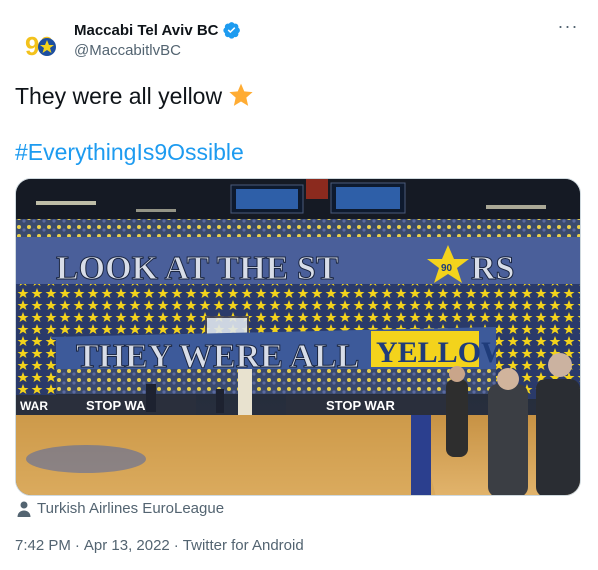  What do you see at coordinates (443, 352) in the screenshot?
I see `banner-bottom-highlight: YELLOW` at bounding box center [443, 352].